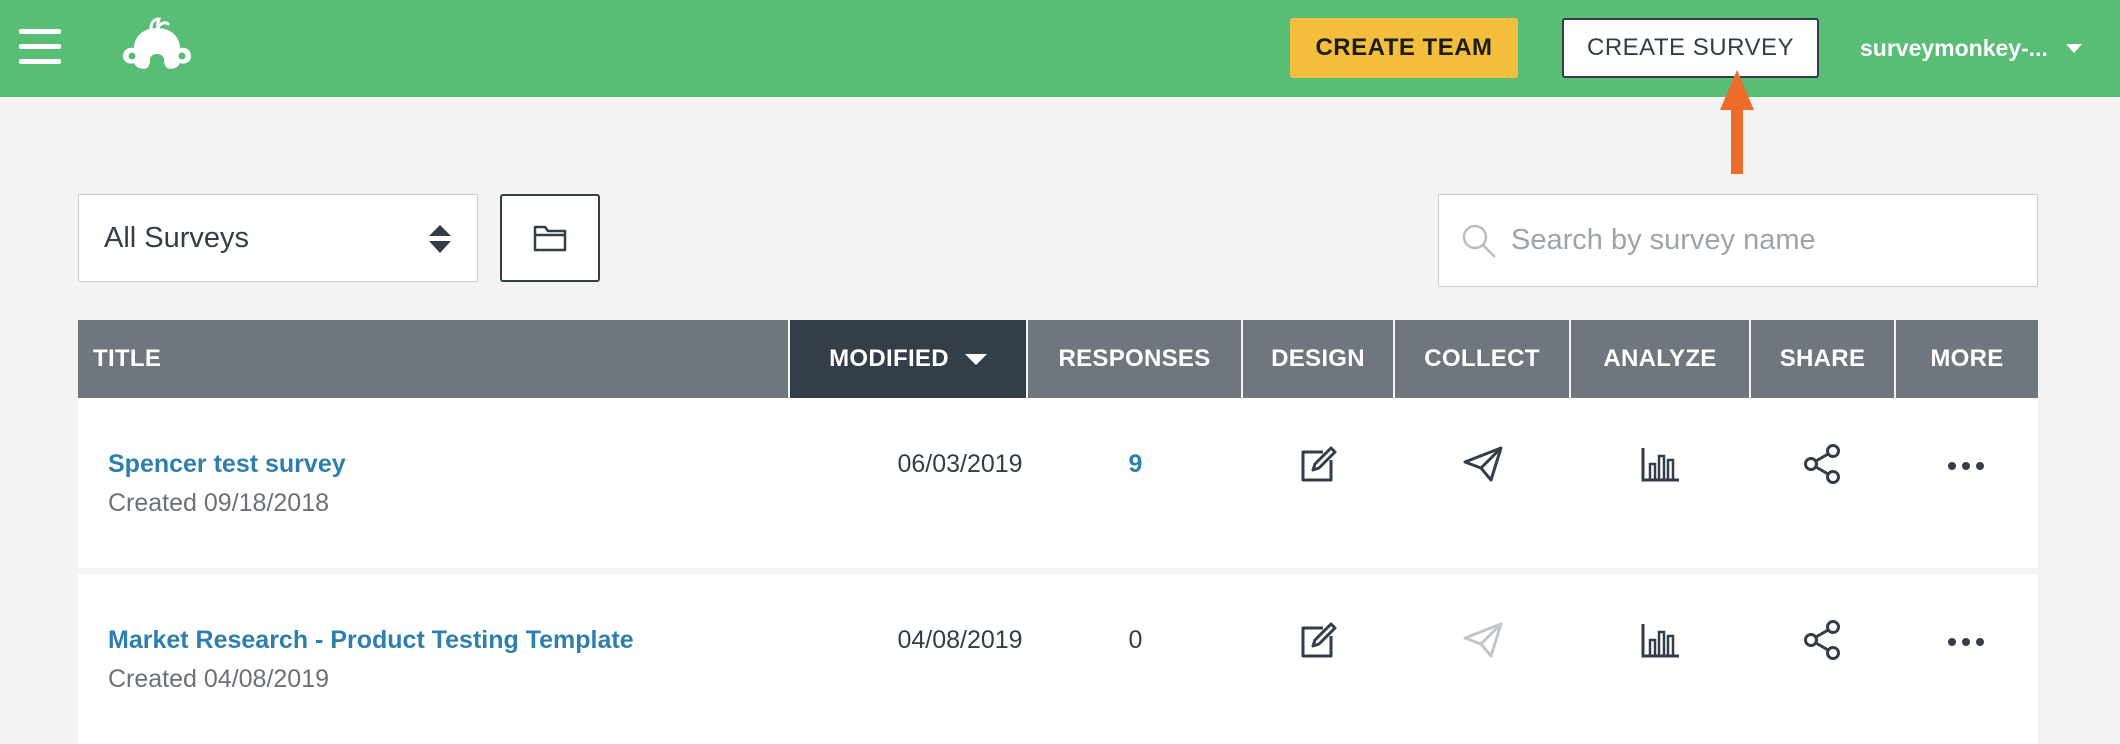 The image size is (2120, 744). I want to click on collect-responses-button-disabled, so click(1483, 640).